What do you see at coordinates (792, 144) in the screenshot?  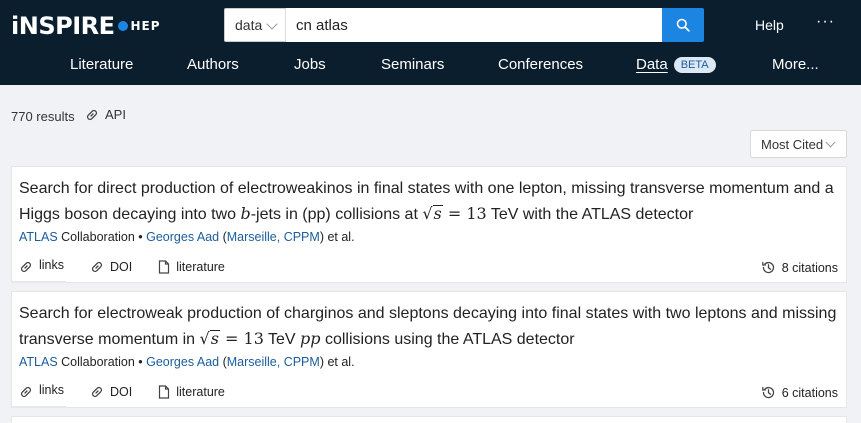 I see `sort-value: Most Cited` at bounding box center [792, 144].